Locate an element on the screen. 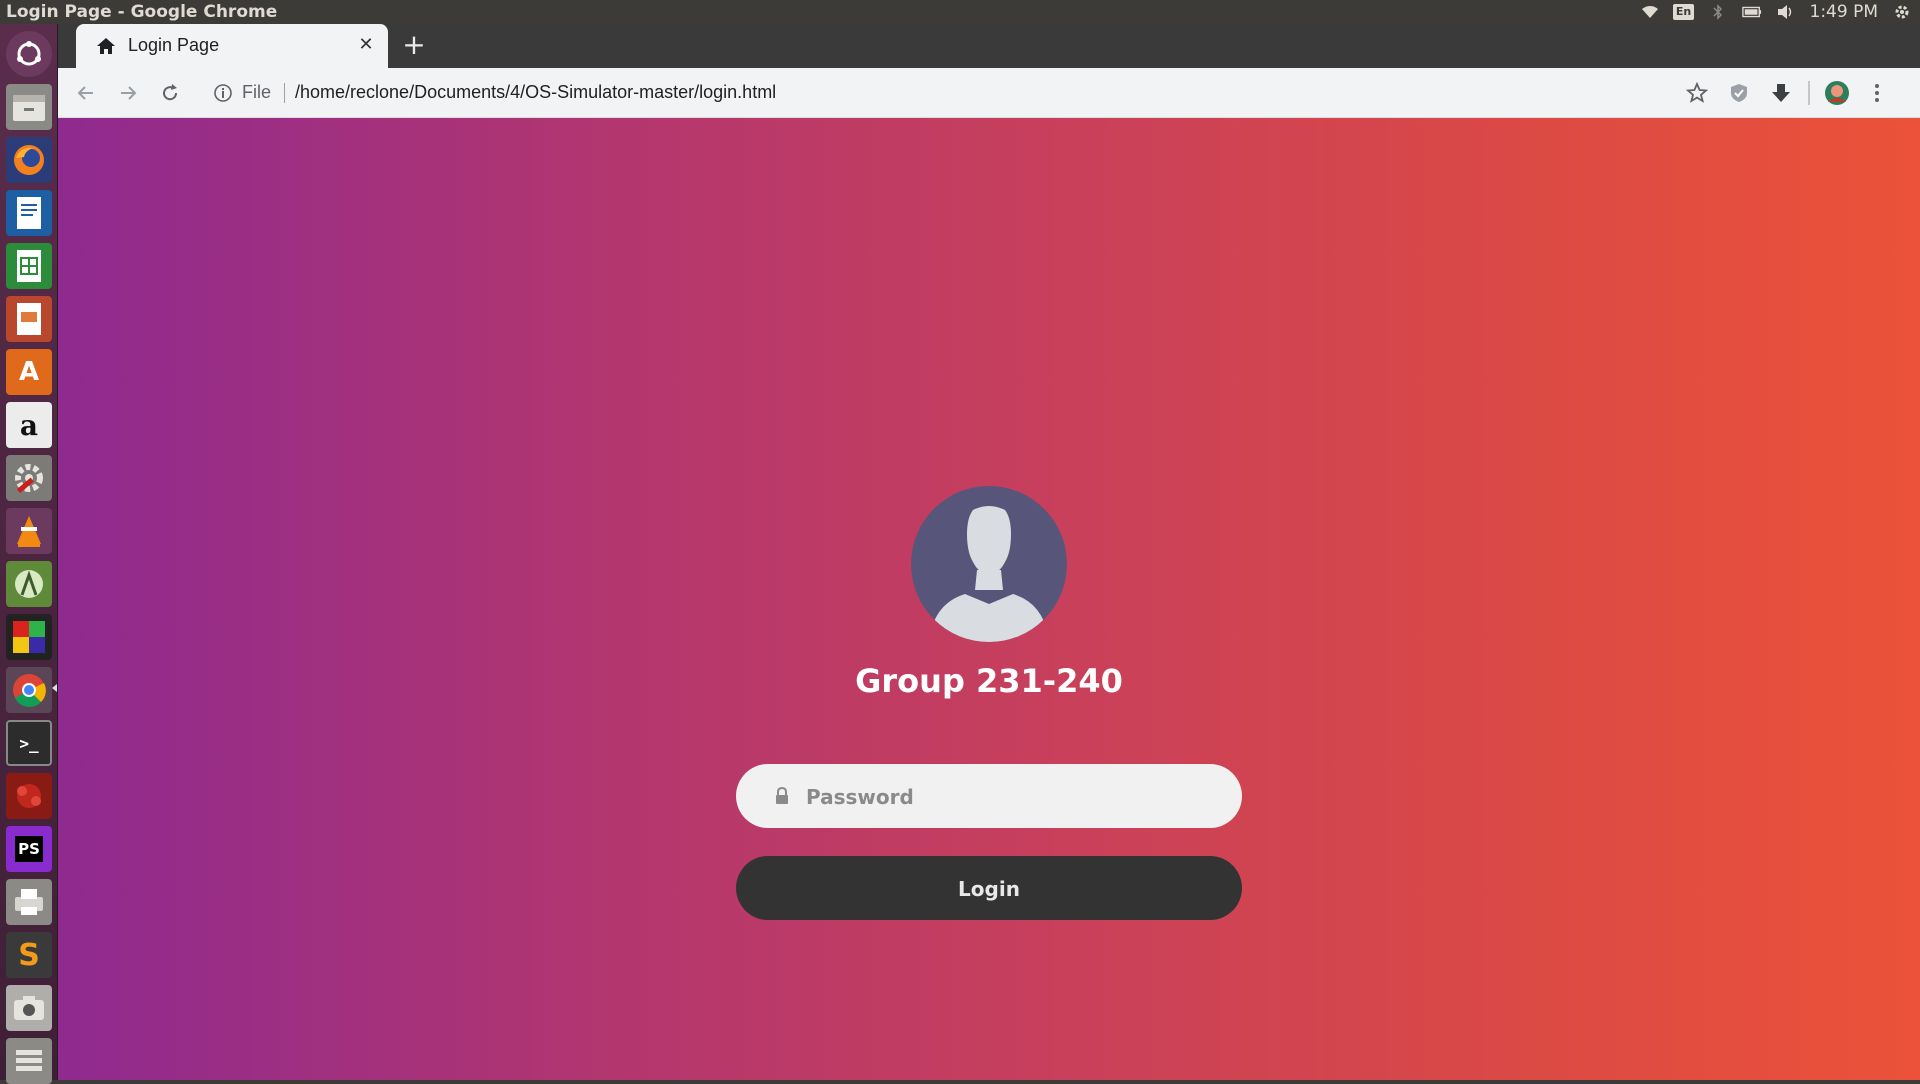 The height and width of the screenshot is (1084, 1920). reload-button is located at coordinates (170, 93).